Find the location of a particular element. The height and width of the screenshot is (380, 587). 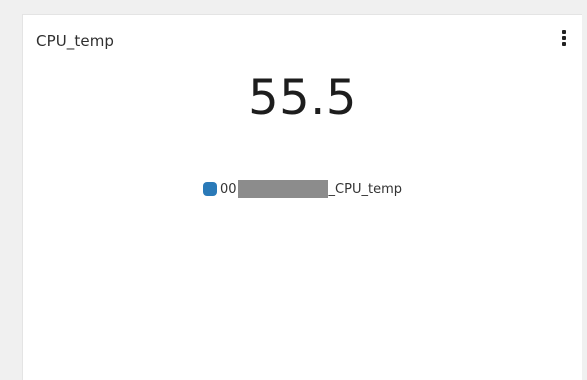

panel-menu-button is located at coordinates (564, 38).